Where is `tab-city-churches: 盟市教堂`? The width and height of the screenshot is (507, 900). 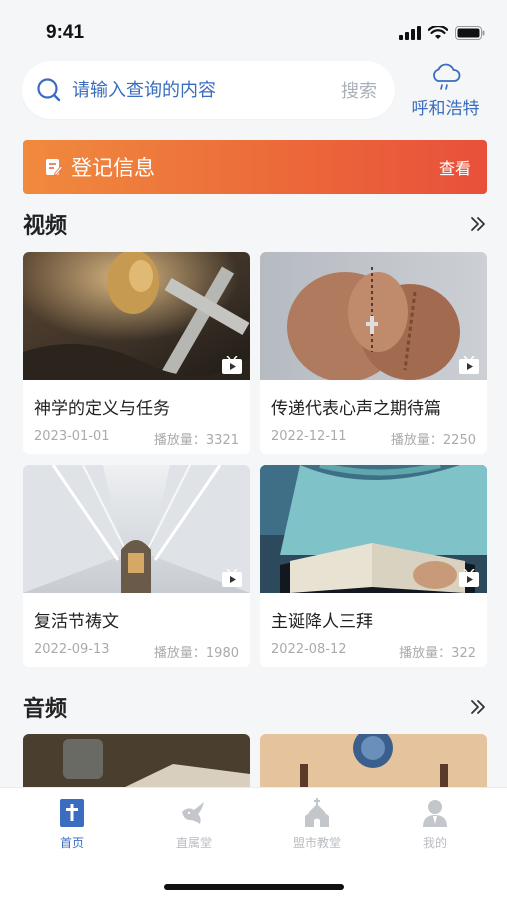
tab-city-churches: 盟市教堂 is located at coordinates (317, 824).